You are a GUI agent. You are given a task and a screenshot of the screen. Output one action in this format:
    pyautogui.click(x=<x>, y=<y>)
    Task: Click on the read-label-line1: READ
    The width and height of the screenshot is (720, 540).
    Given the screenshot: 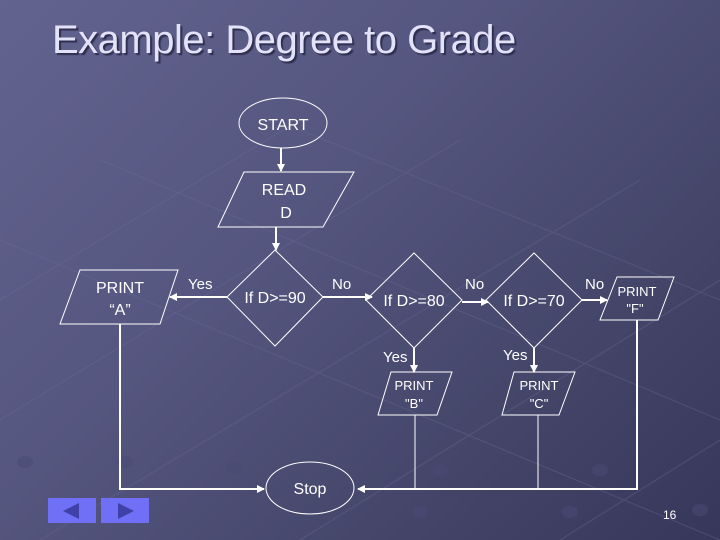 What is the action you would take?
    pyautogui.click(x=284, y=190)
    